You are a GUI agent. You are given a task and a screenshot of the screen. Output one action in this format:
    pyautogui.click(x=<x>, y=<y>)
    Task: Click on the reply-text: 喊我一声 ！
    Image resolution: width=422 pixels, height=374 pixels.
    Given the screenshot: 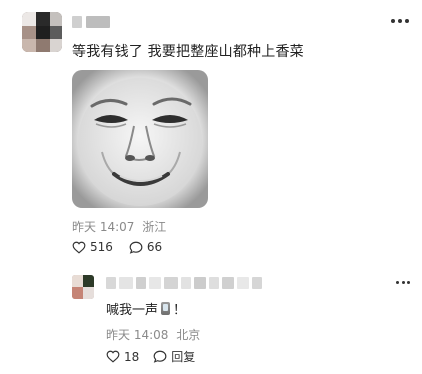 What is the action you would take?
    pyautogui.click(x=146, y=308)
    